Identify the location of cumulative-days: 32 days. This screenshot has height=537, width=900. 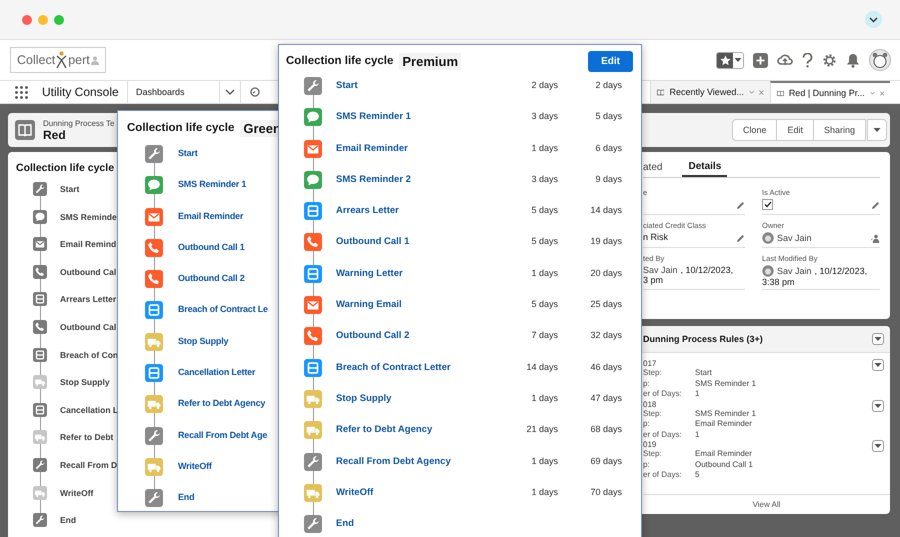
(597, 343).